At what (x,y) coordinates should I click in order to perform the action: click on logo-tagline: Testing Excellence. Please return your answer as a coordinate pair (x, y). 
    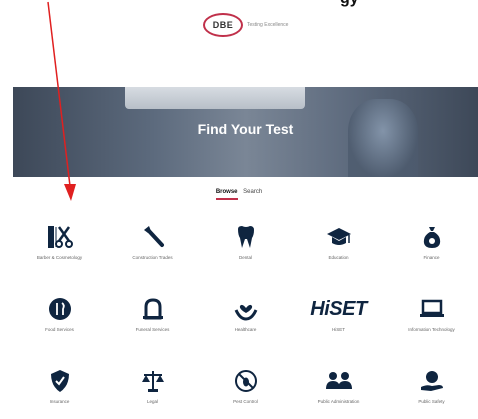
    Looking at the image, I should click on (268, 25).